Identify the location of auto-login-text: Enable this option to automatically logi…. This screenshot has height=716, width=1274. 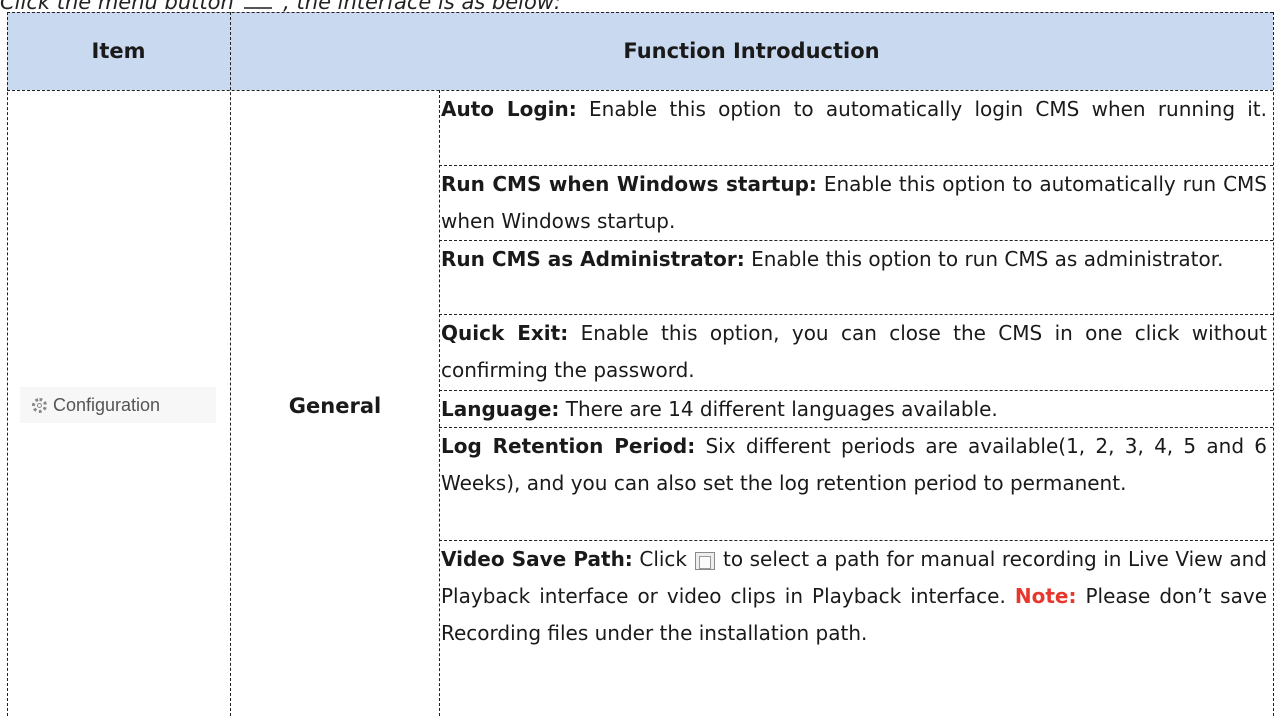
(922, 109).